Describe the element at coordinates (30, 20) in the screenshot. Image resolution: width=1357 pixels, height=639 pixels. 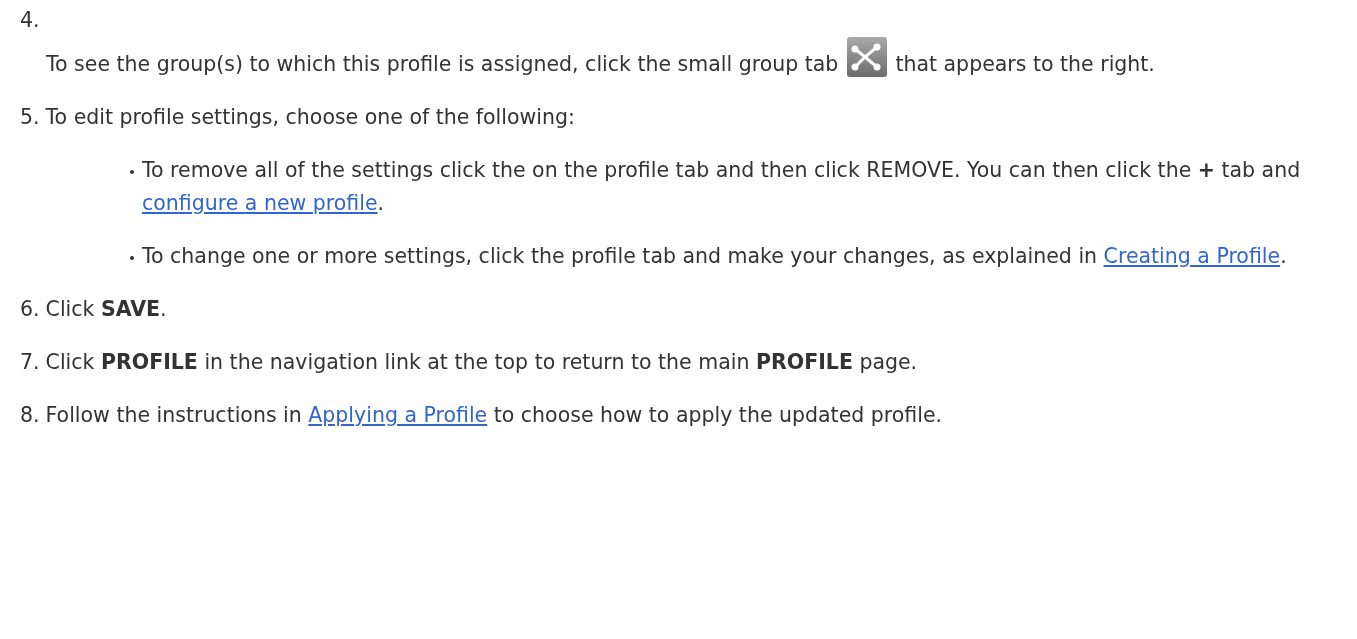
I see `step-number: 4.` at that location.